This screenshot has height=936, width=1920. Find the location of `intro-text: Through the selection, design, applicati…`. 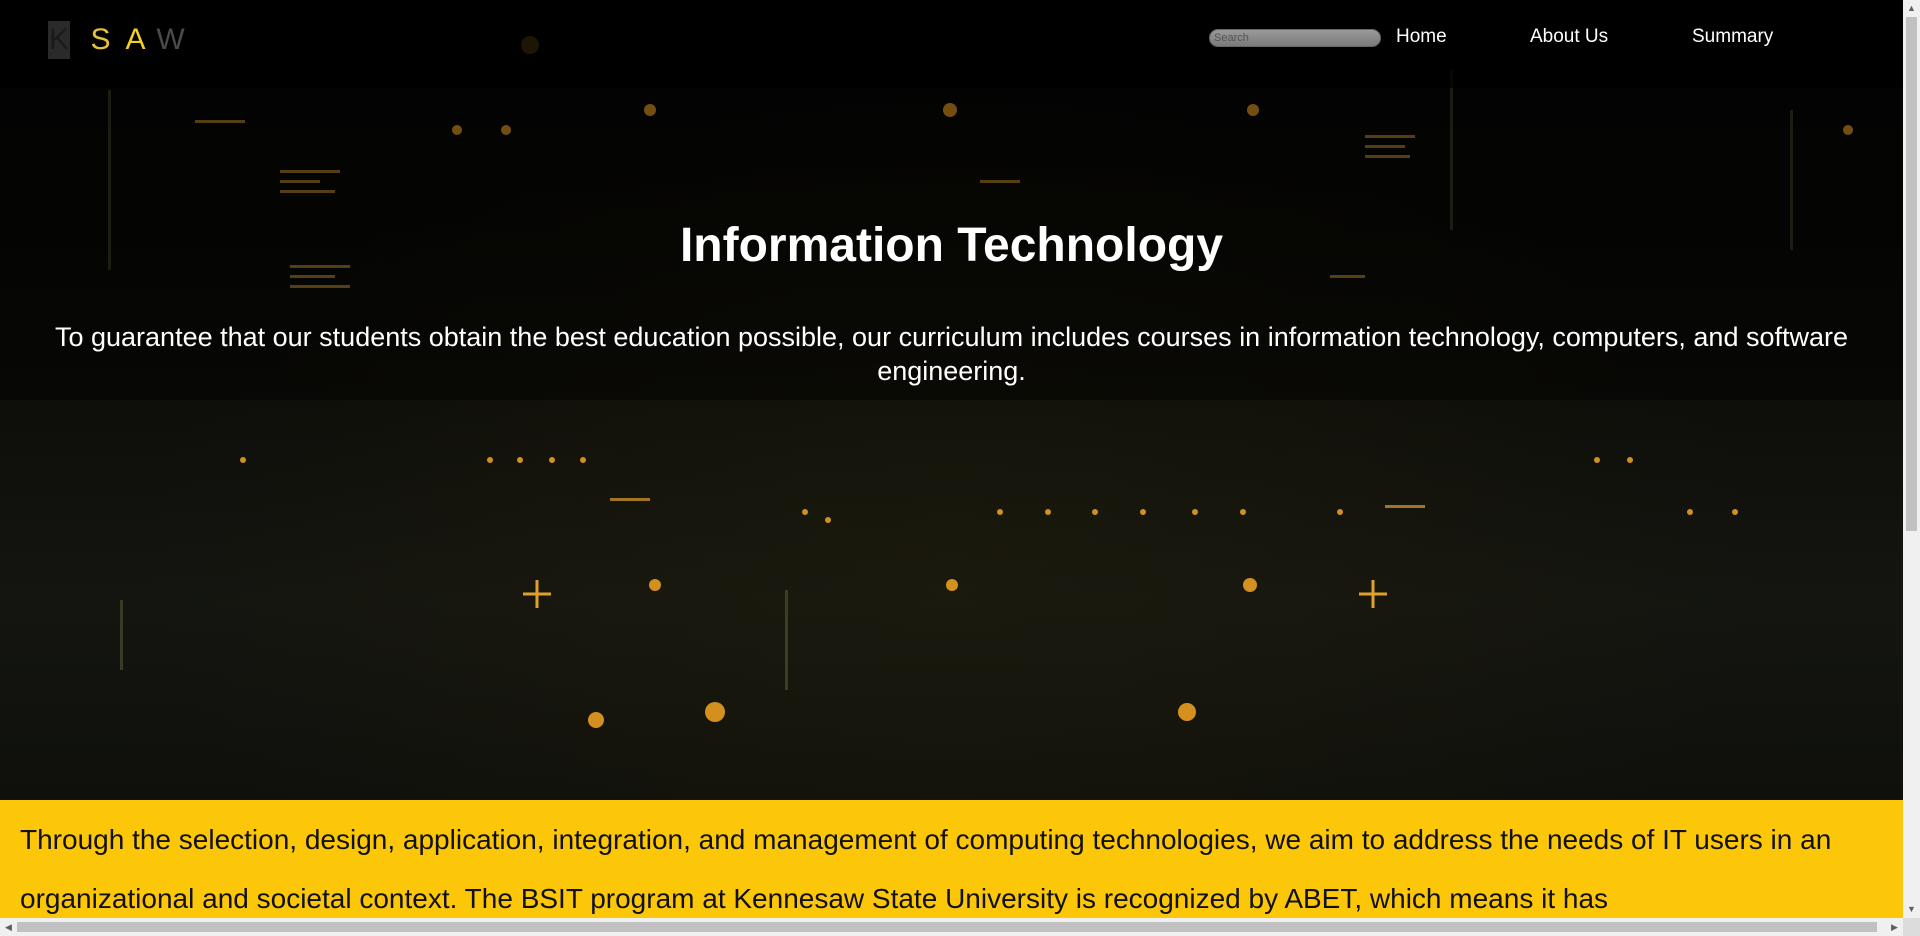

intro-text: Through the selection, design, applicati… is located at coordinates (926, 869).